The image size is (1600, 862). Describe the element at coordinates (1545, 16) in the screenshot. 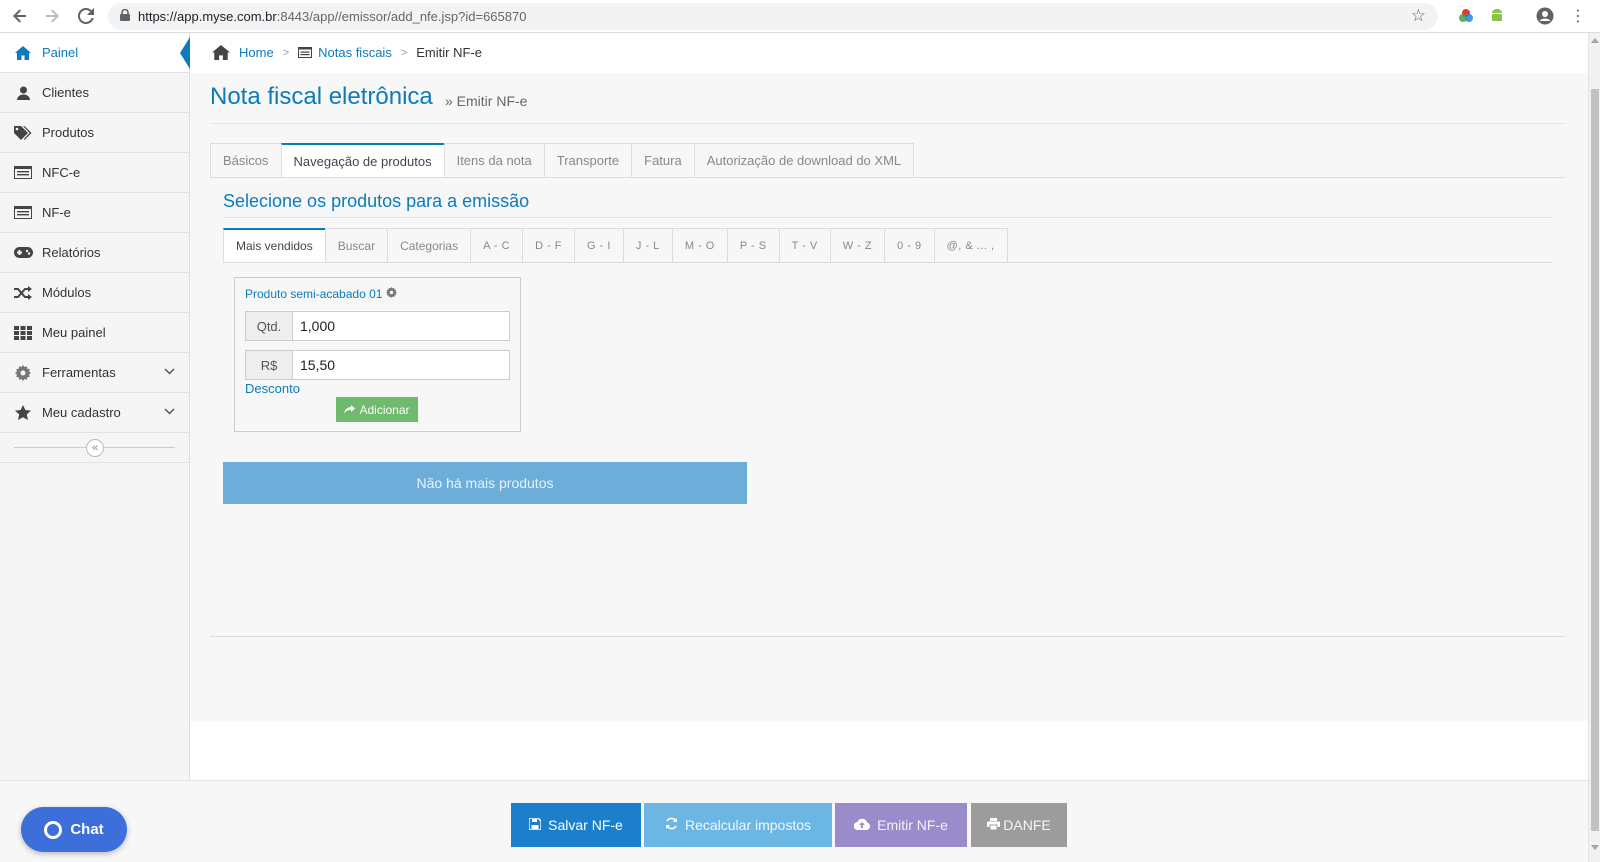

I see `profile-icon` at that location.